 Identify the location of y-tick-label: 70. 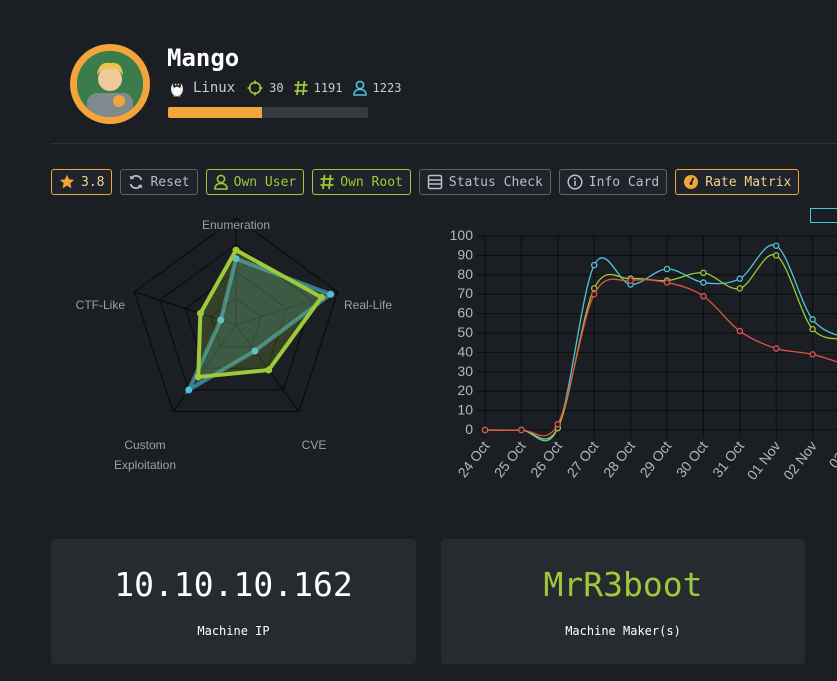
(465, 293).